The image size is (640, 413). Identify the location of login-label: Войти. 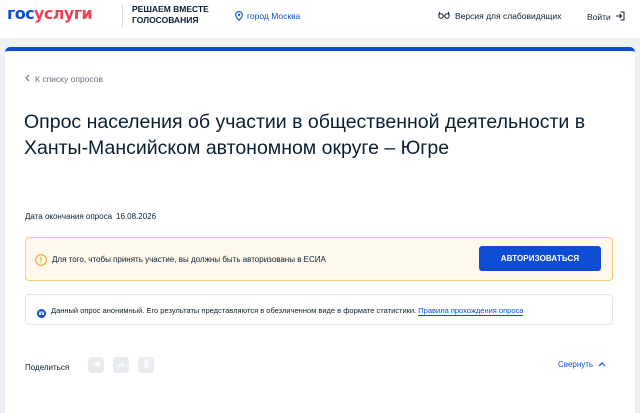
(599, 17).